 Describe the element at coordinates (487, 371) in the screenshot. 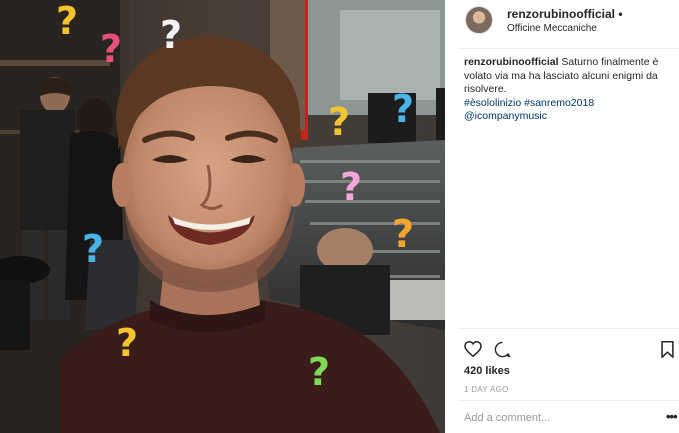

I see `likes-count: 420 likes` at that location.